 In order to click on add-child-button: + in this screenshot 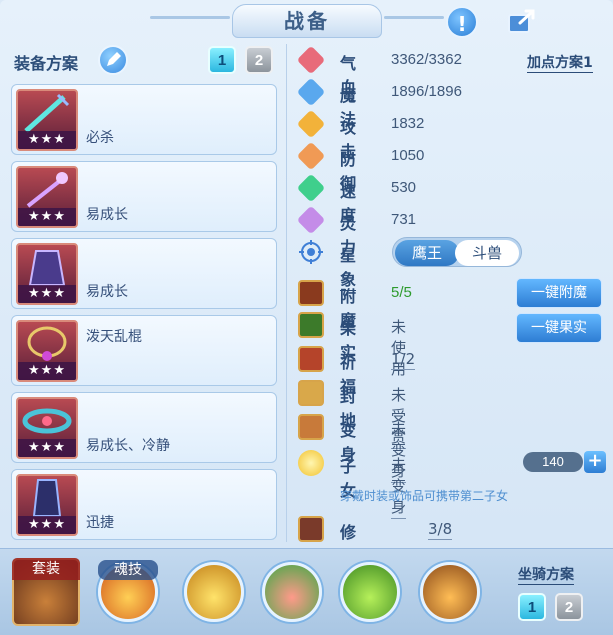, I will do `click(595, 462)`.